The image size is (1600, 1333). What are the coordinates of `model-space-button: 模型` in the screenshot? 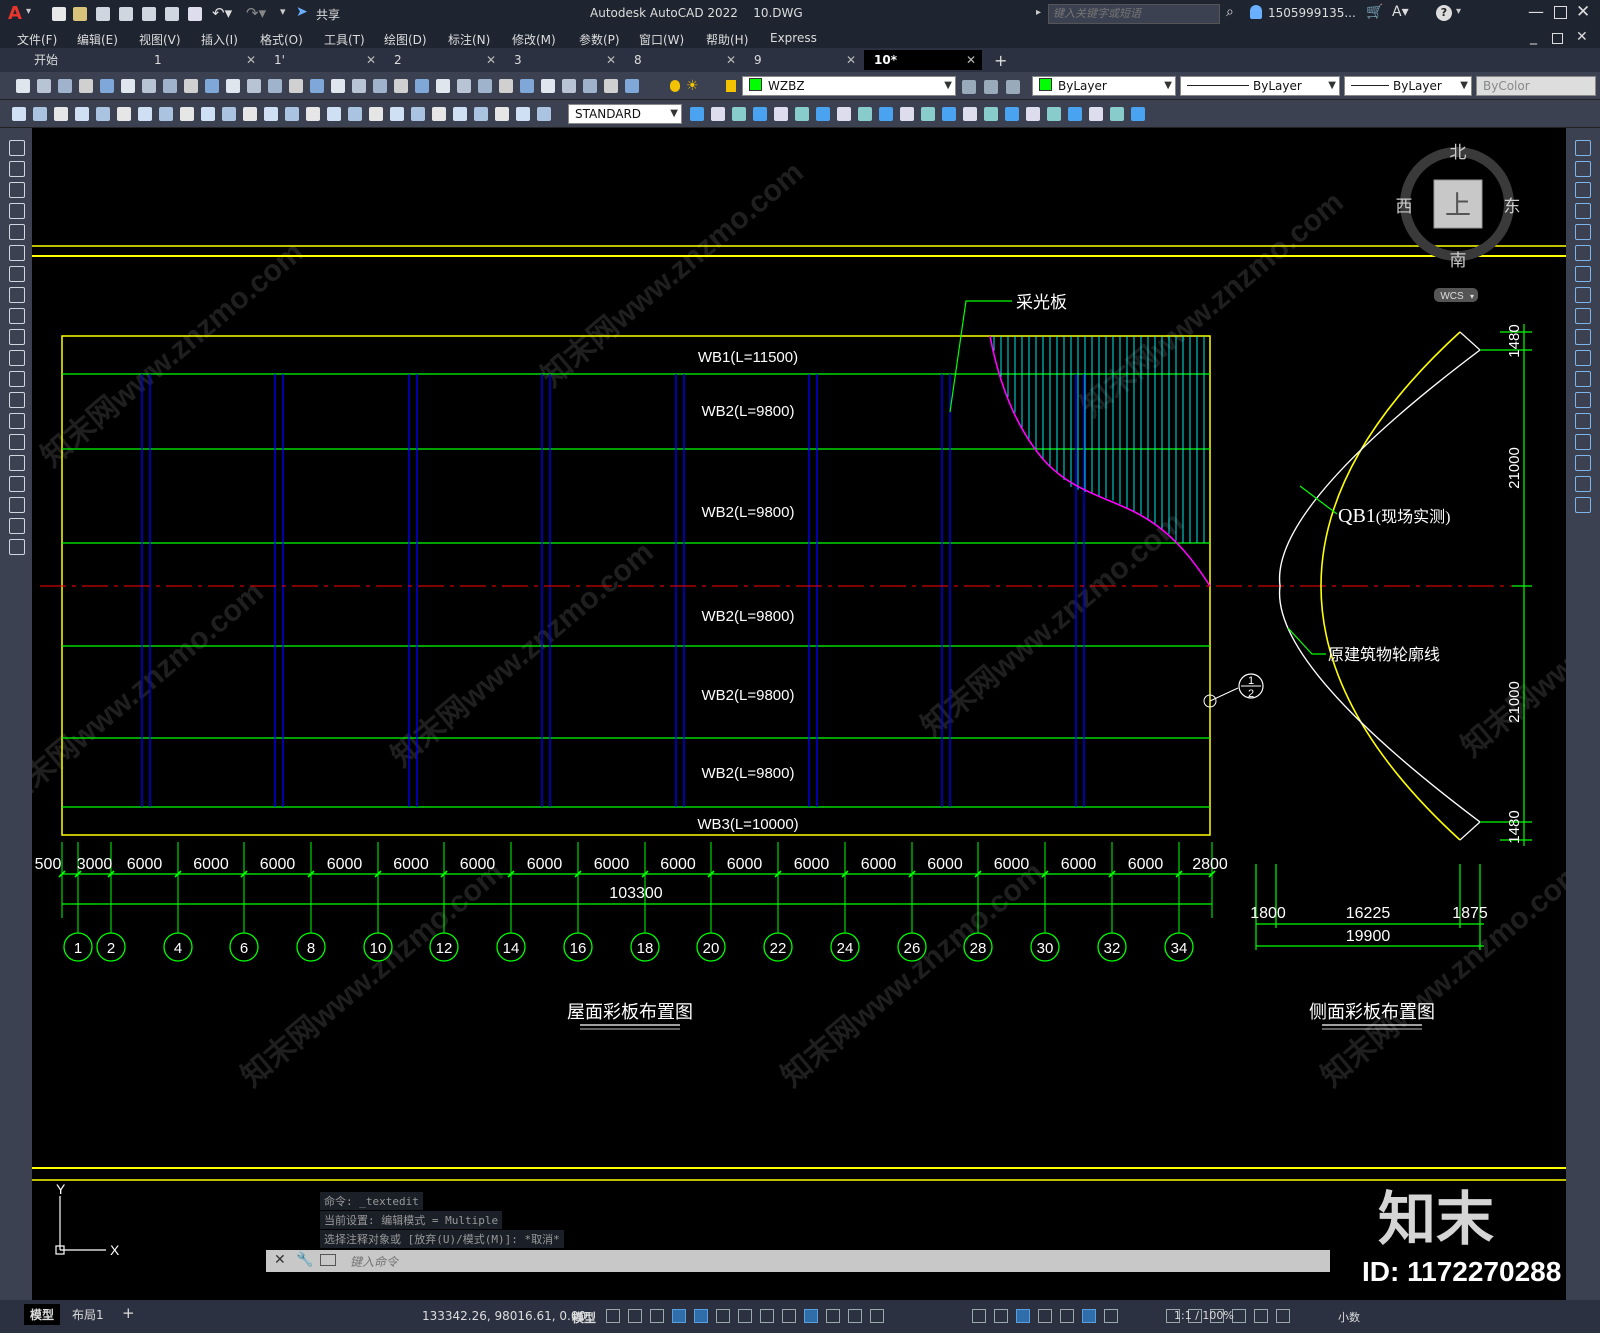 It's located at (584, 1317).